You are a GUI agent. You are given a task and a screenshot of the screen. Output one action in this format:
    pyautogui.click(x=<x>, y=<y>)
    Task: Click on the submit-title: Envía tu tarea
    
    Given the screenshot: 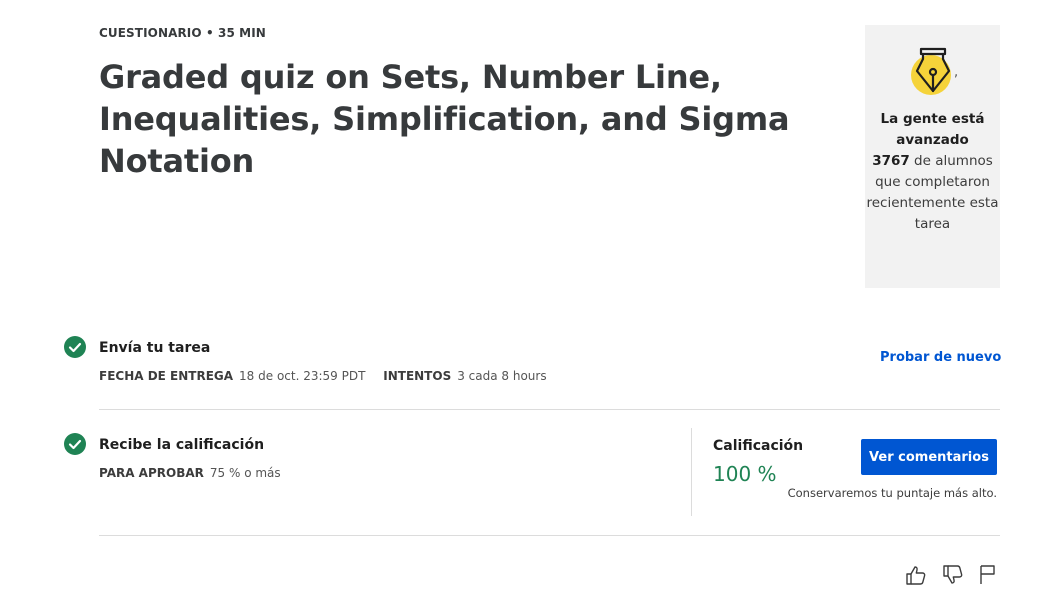 What is the action you would take?
    pyautogui.click(x=155, y=348)
    